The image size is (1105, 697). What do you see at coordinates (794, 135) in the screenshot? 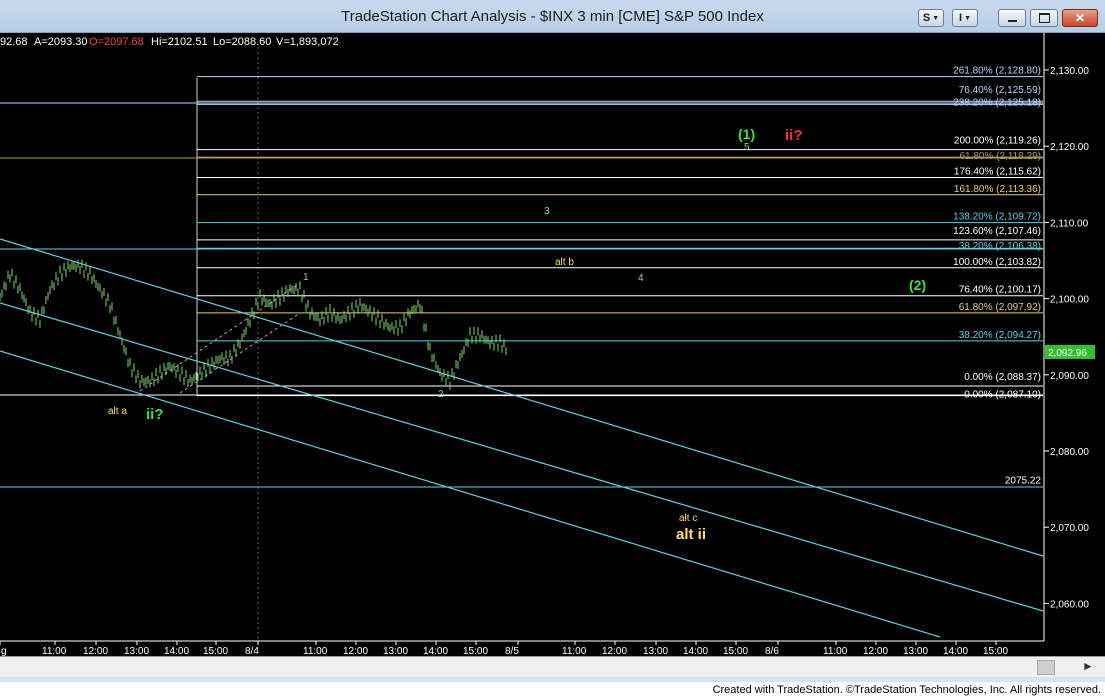
I see `wave-label-ii-red: ii?` at bounding box center [794, 135].